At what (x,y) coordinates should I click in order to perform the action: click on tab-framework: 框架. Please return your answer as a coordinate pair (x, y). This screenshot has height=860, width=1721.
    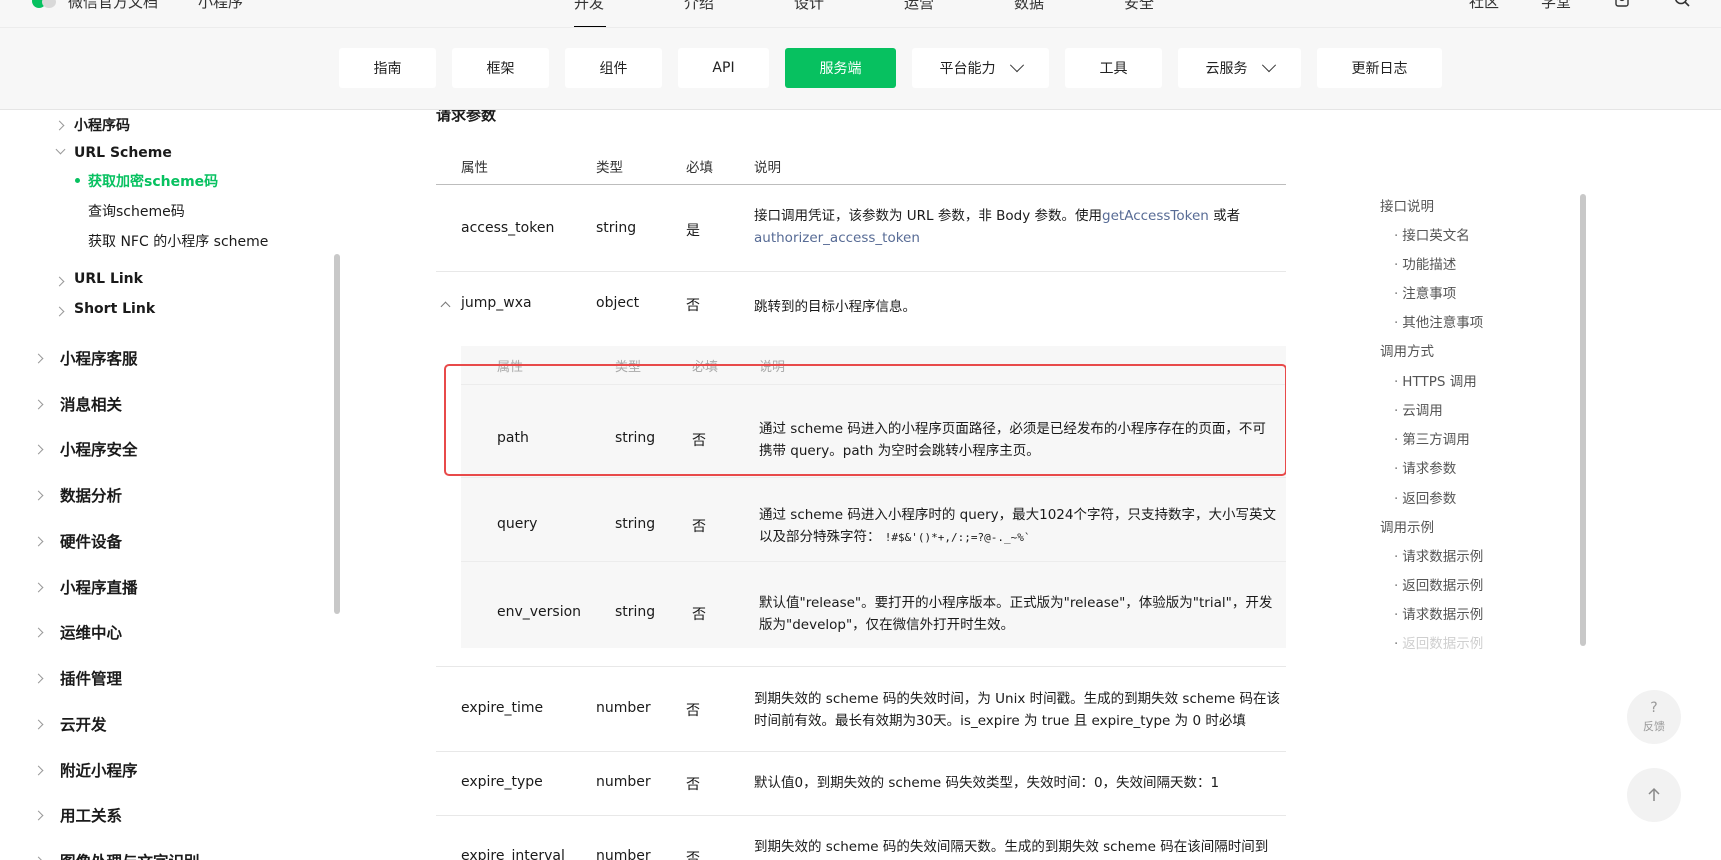
    Looking at the image, I should click on (500, 68).